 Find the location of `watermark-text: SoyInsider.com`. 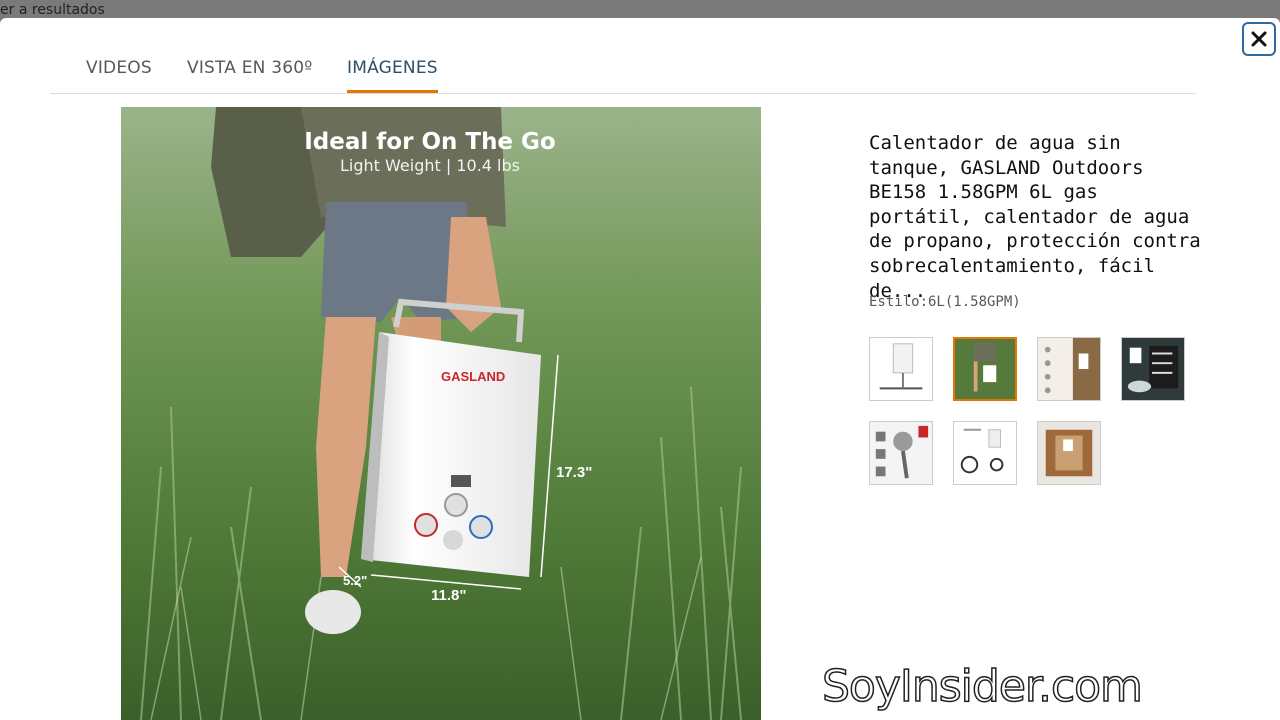

watermark-text: SoyInsider.com is located at coordinates (982, 686).